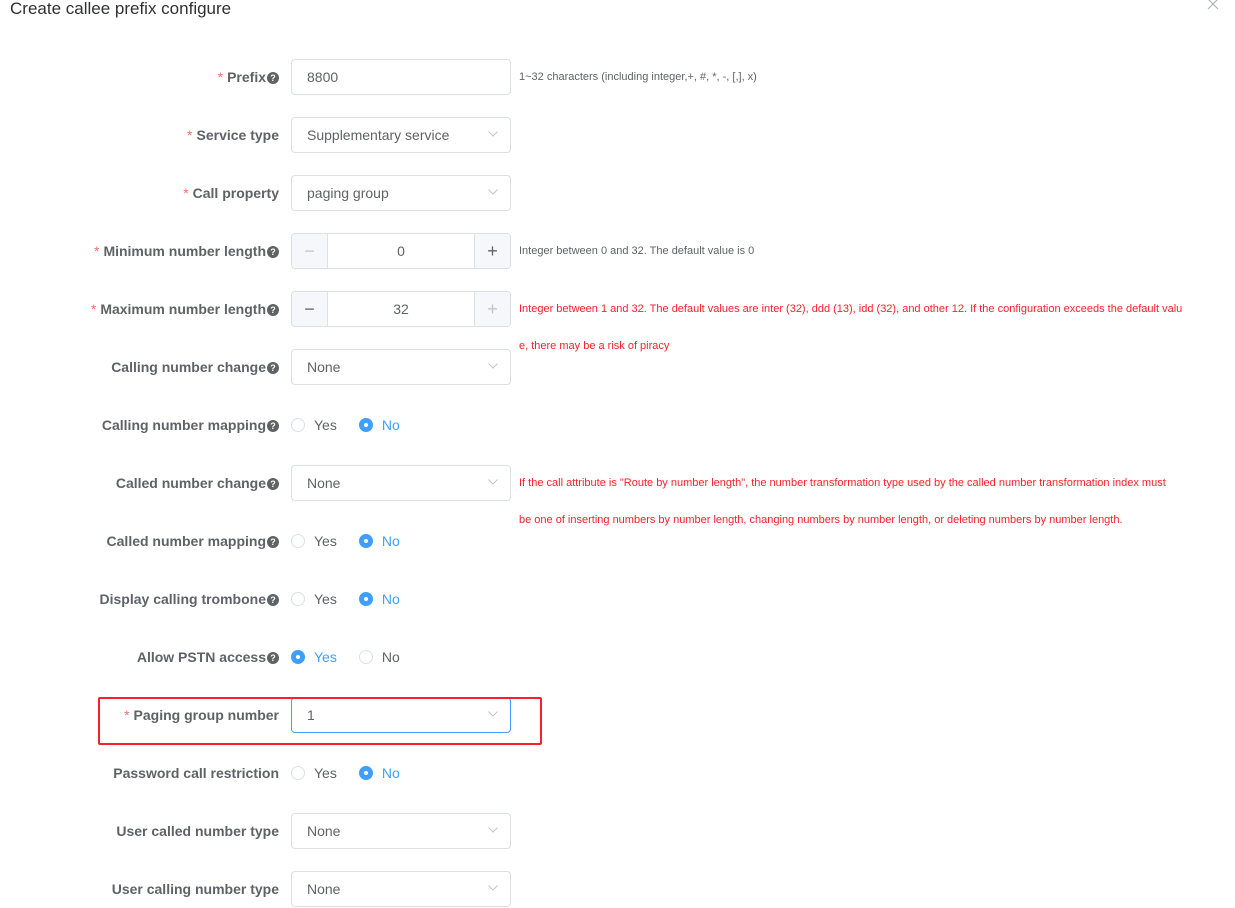 Image resolution: width=1235 pixels, height=908 pixels. I want to click on form-row-service-type: * Service type Supplementary service, so click(617, 135).